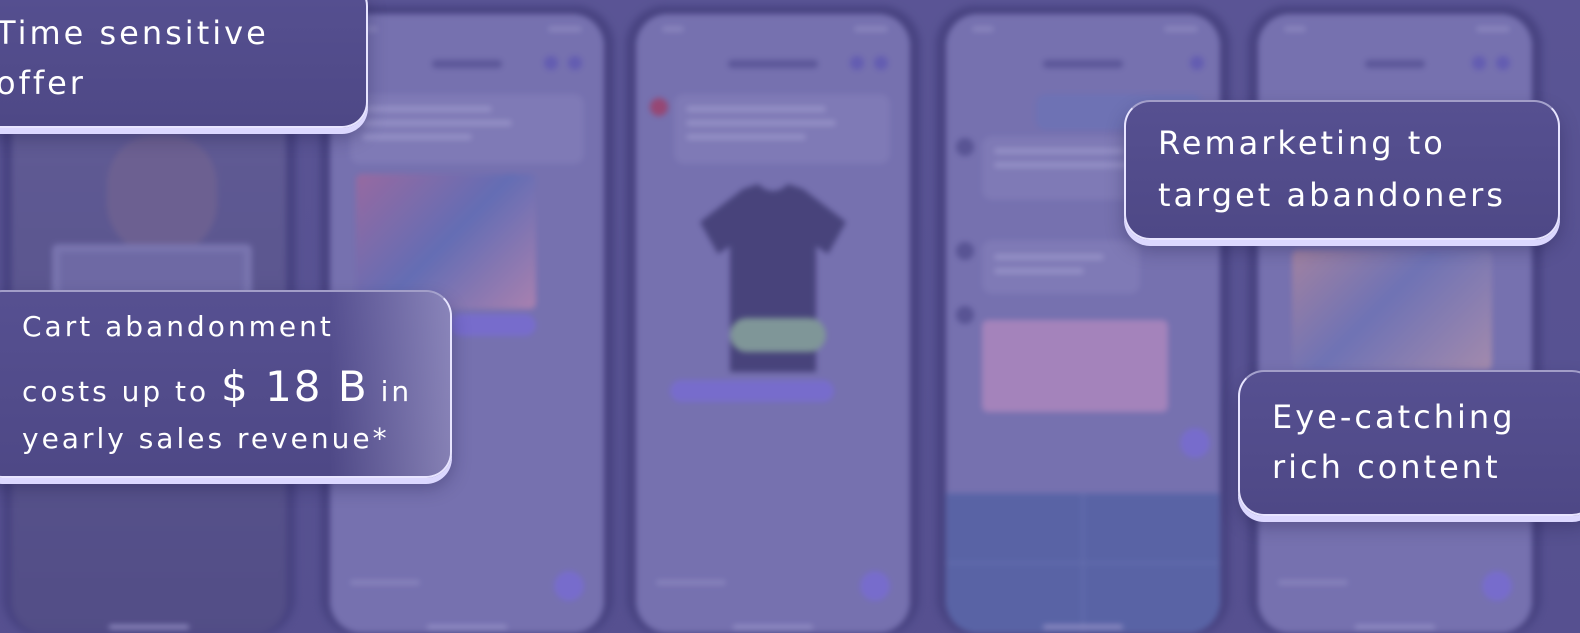 This screenshot has width=1580, height=633. What do you see at coordinates (206, 438) in the screenshot?
I see `callout-line: yearly sales revenue*` at bounding box center [206, 438].